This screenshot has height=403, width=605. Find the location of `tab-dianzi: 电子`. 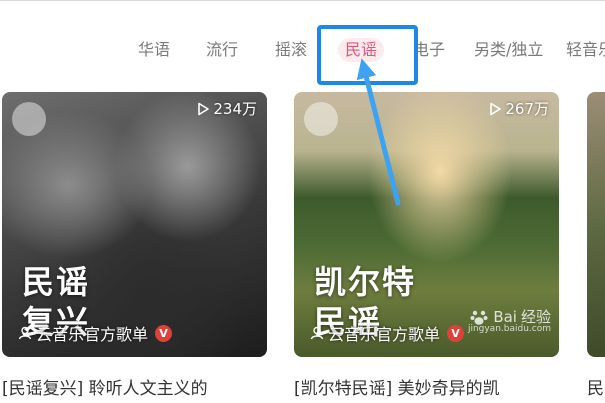

tab-dianzi: 电子 is located at coordinates (429, 50).